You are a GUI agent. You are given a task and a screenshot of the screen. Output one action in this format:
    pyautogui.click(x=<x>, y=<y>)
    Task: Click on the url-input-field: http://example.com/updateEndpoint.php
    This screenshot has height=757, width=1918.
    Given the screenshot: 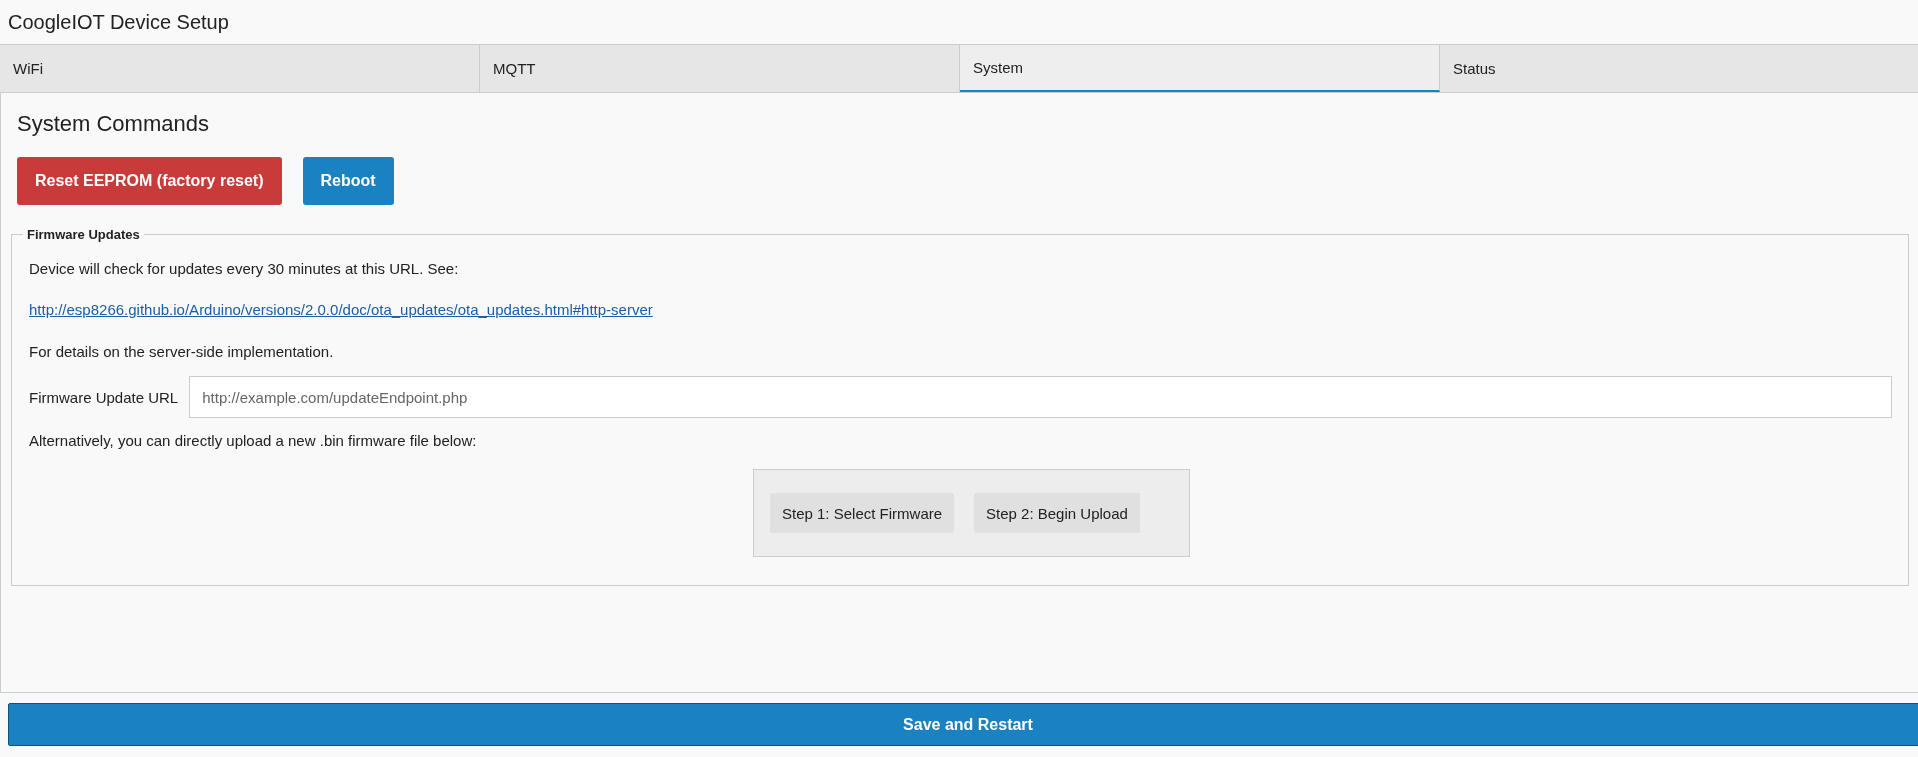 What is the action you would take?
    pyautogui.click(x=1040, y=397)
    